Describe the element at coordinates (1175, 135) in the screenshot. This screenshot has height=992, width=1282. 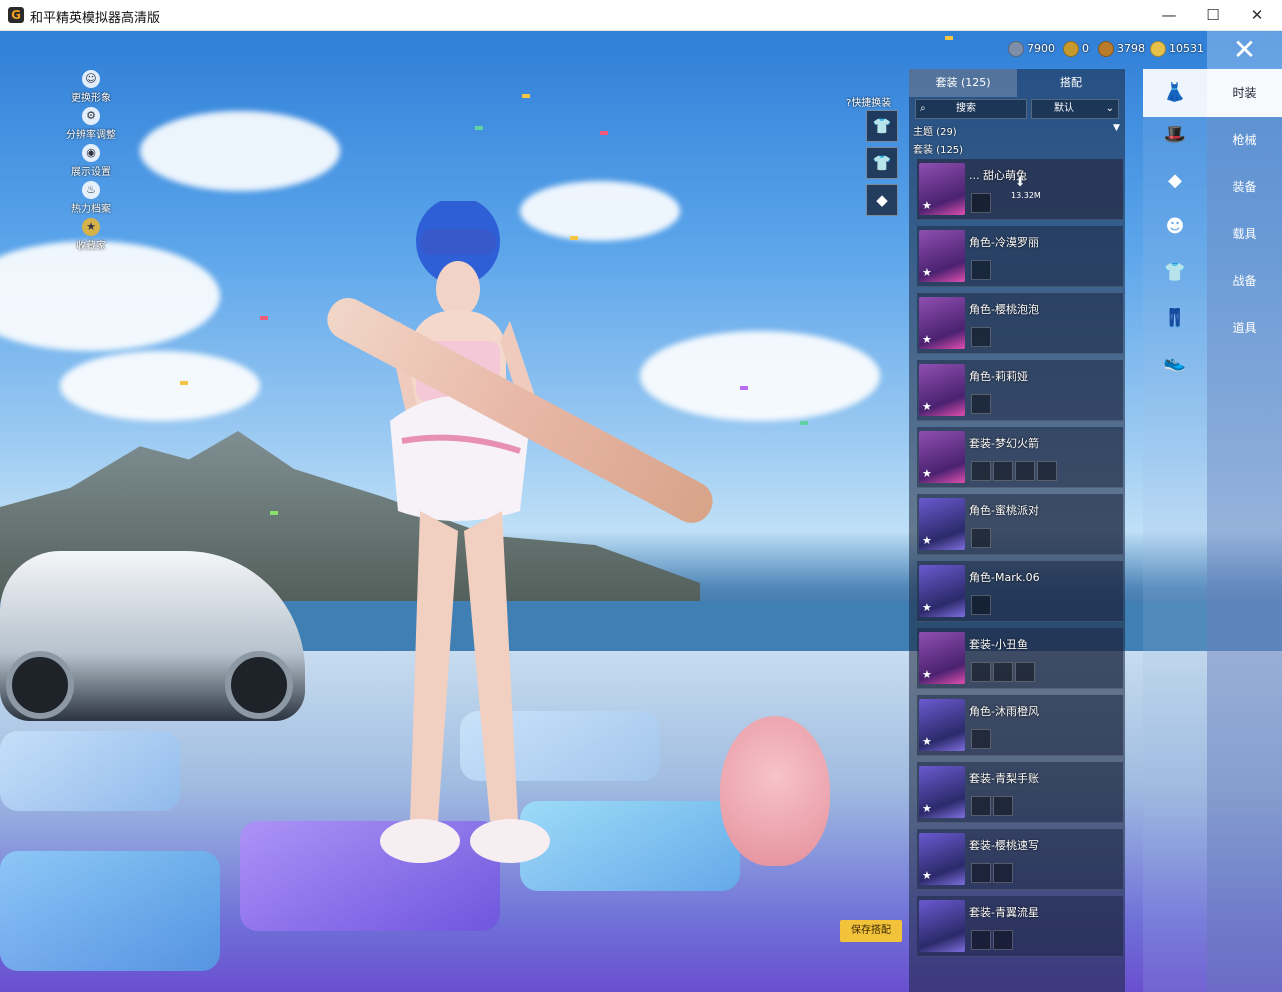
I see `hat-category-icon: 🎩` at that location.